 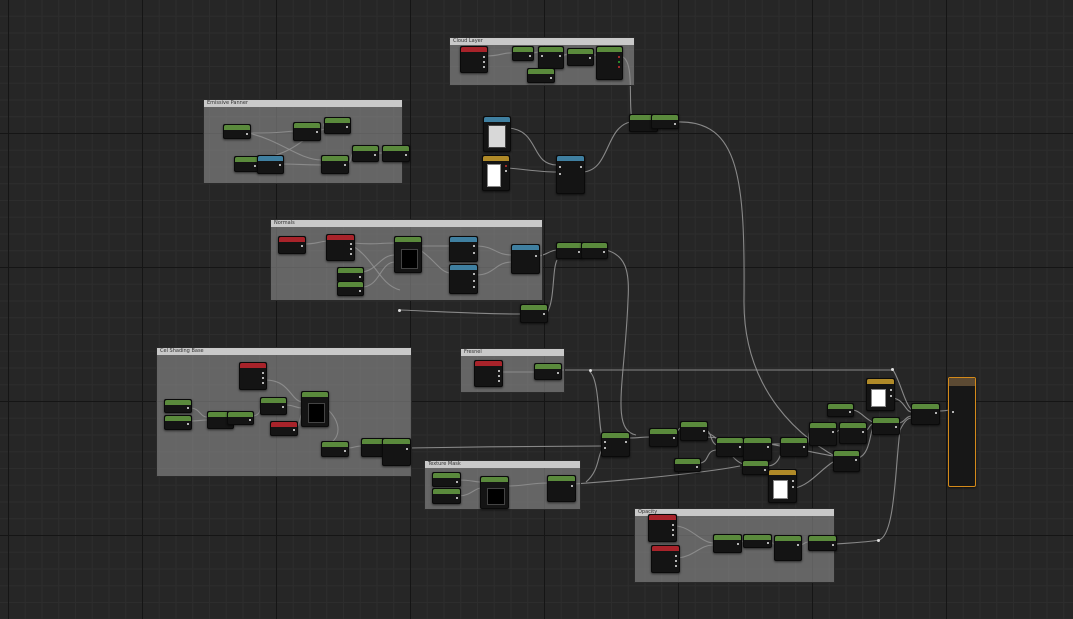 I want to click on comment-title: Texture Mask, so click(x=502, y=464).